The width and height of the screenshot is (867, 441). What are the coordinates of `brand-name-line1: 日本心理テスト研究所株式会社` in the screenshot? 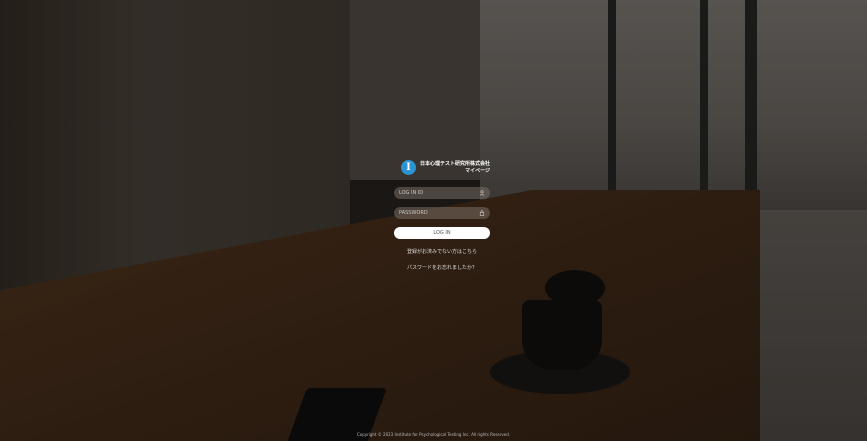 It's located at (454, 163).